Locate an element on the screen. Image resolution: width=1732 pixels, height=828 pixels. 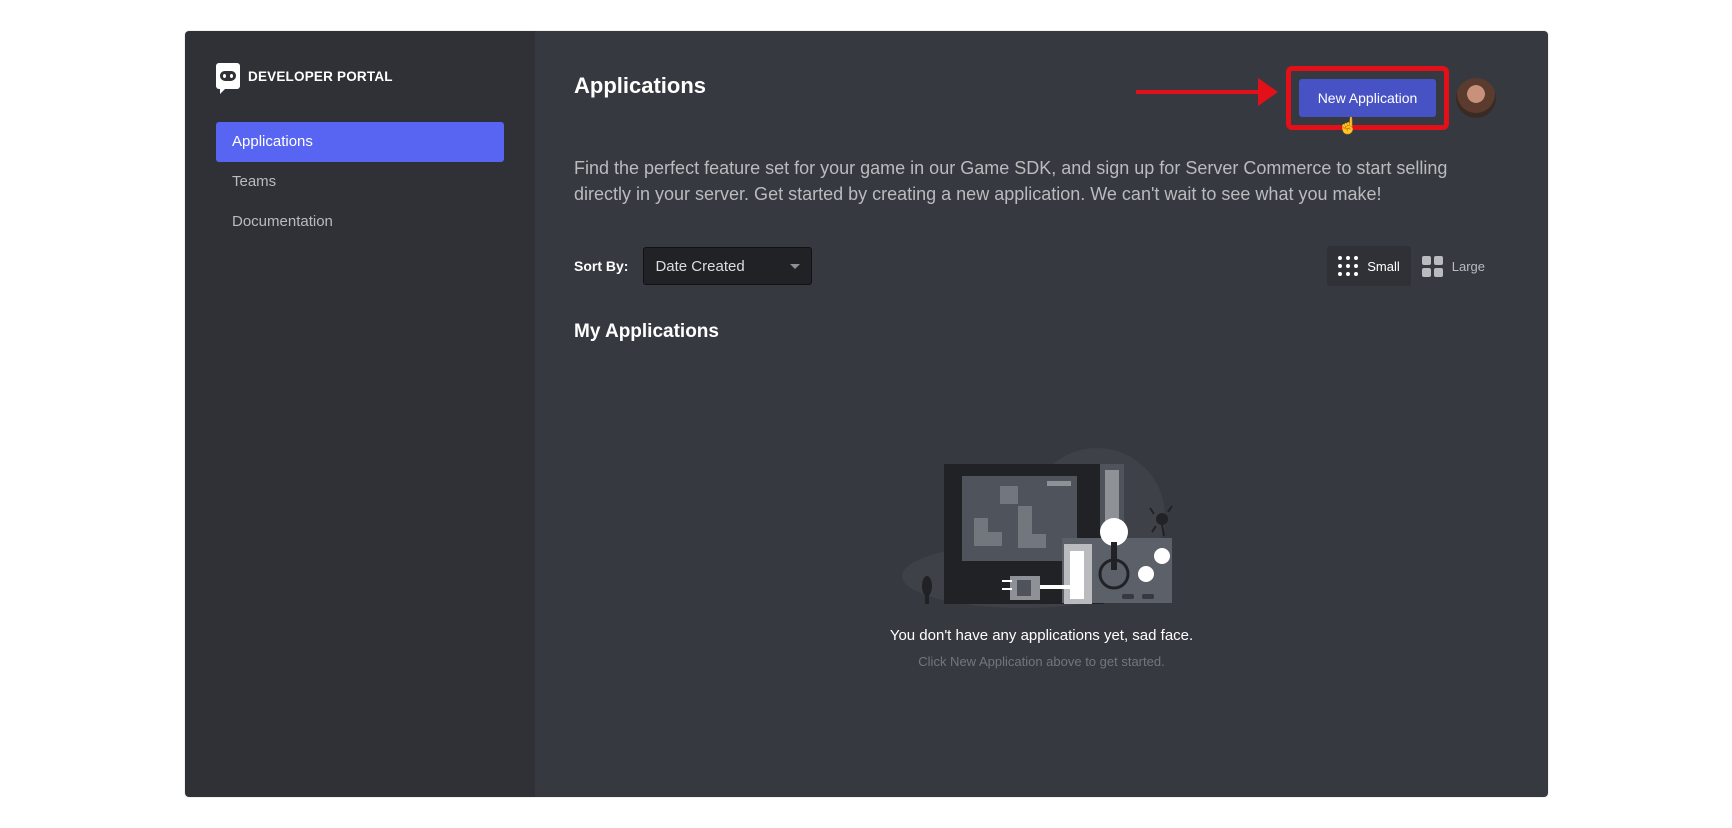
hand-pointer-icon: ☝ is located at coordinates (1348, 126).